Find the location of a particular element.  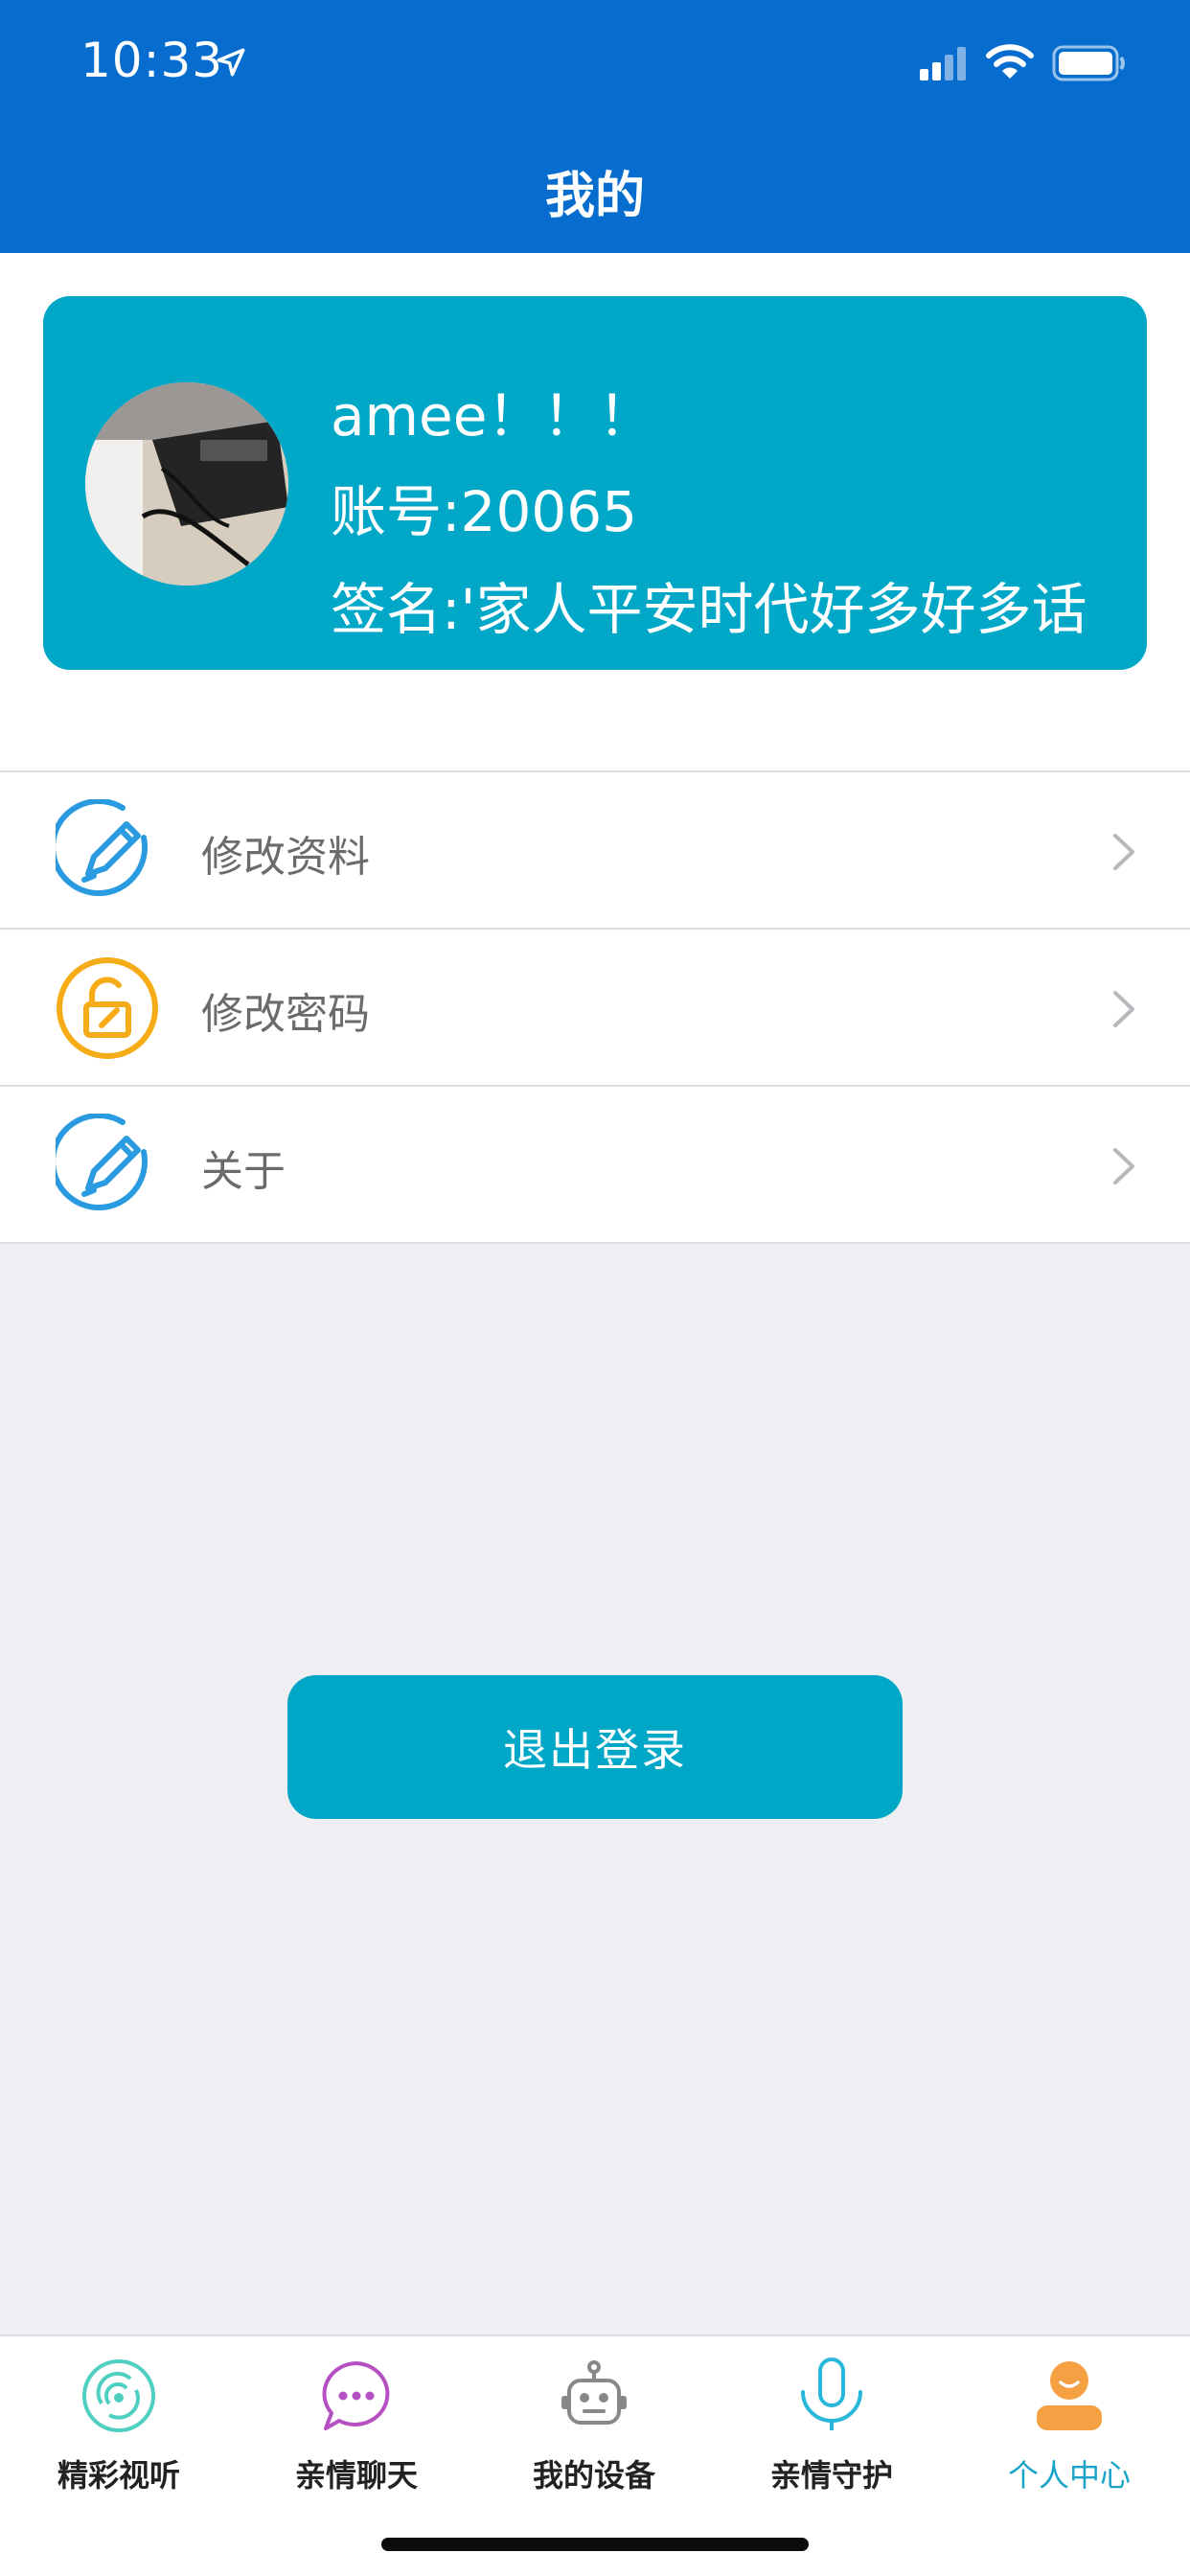

menu-item-edit-profile: 修改资料 is located at coordinates (595, 851).